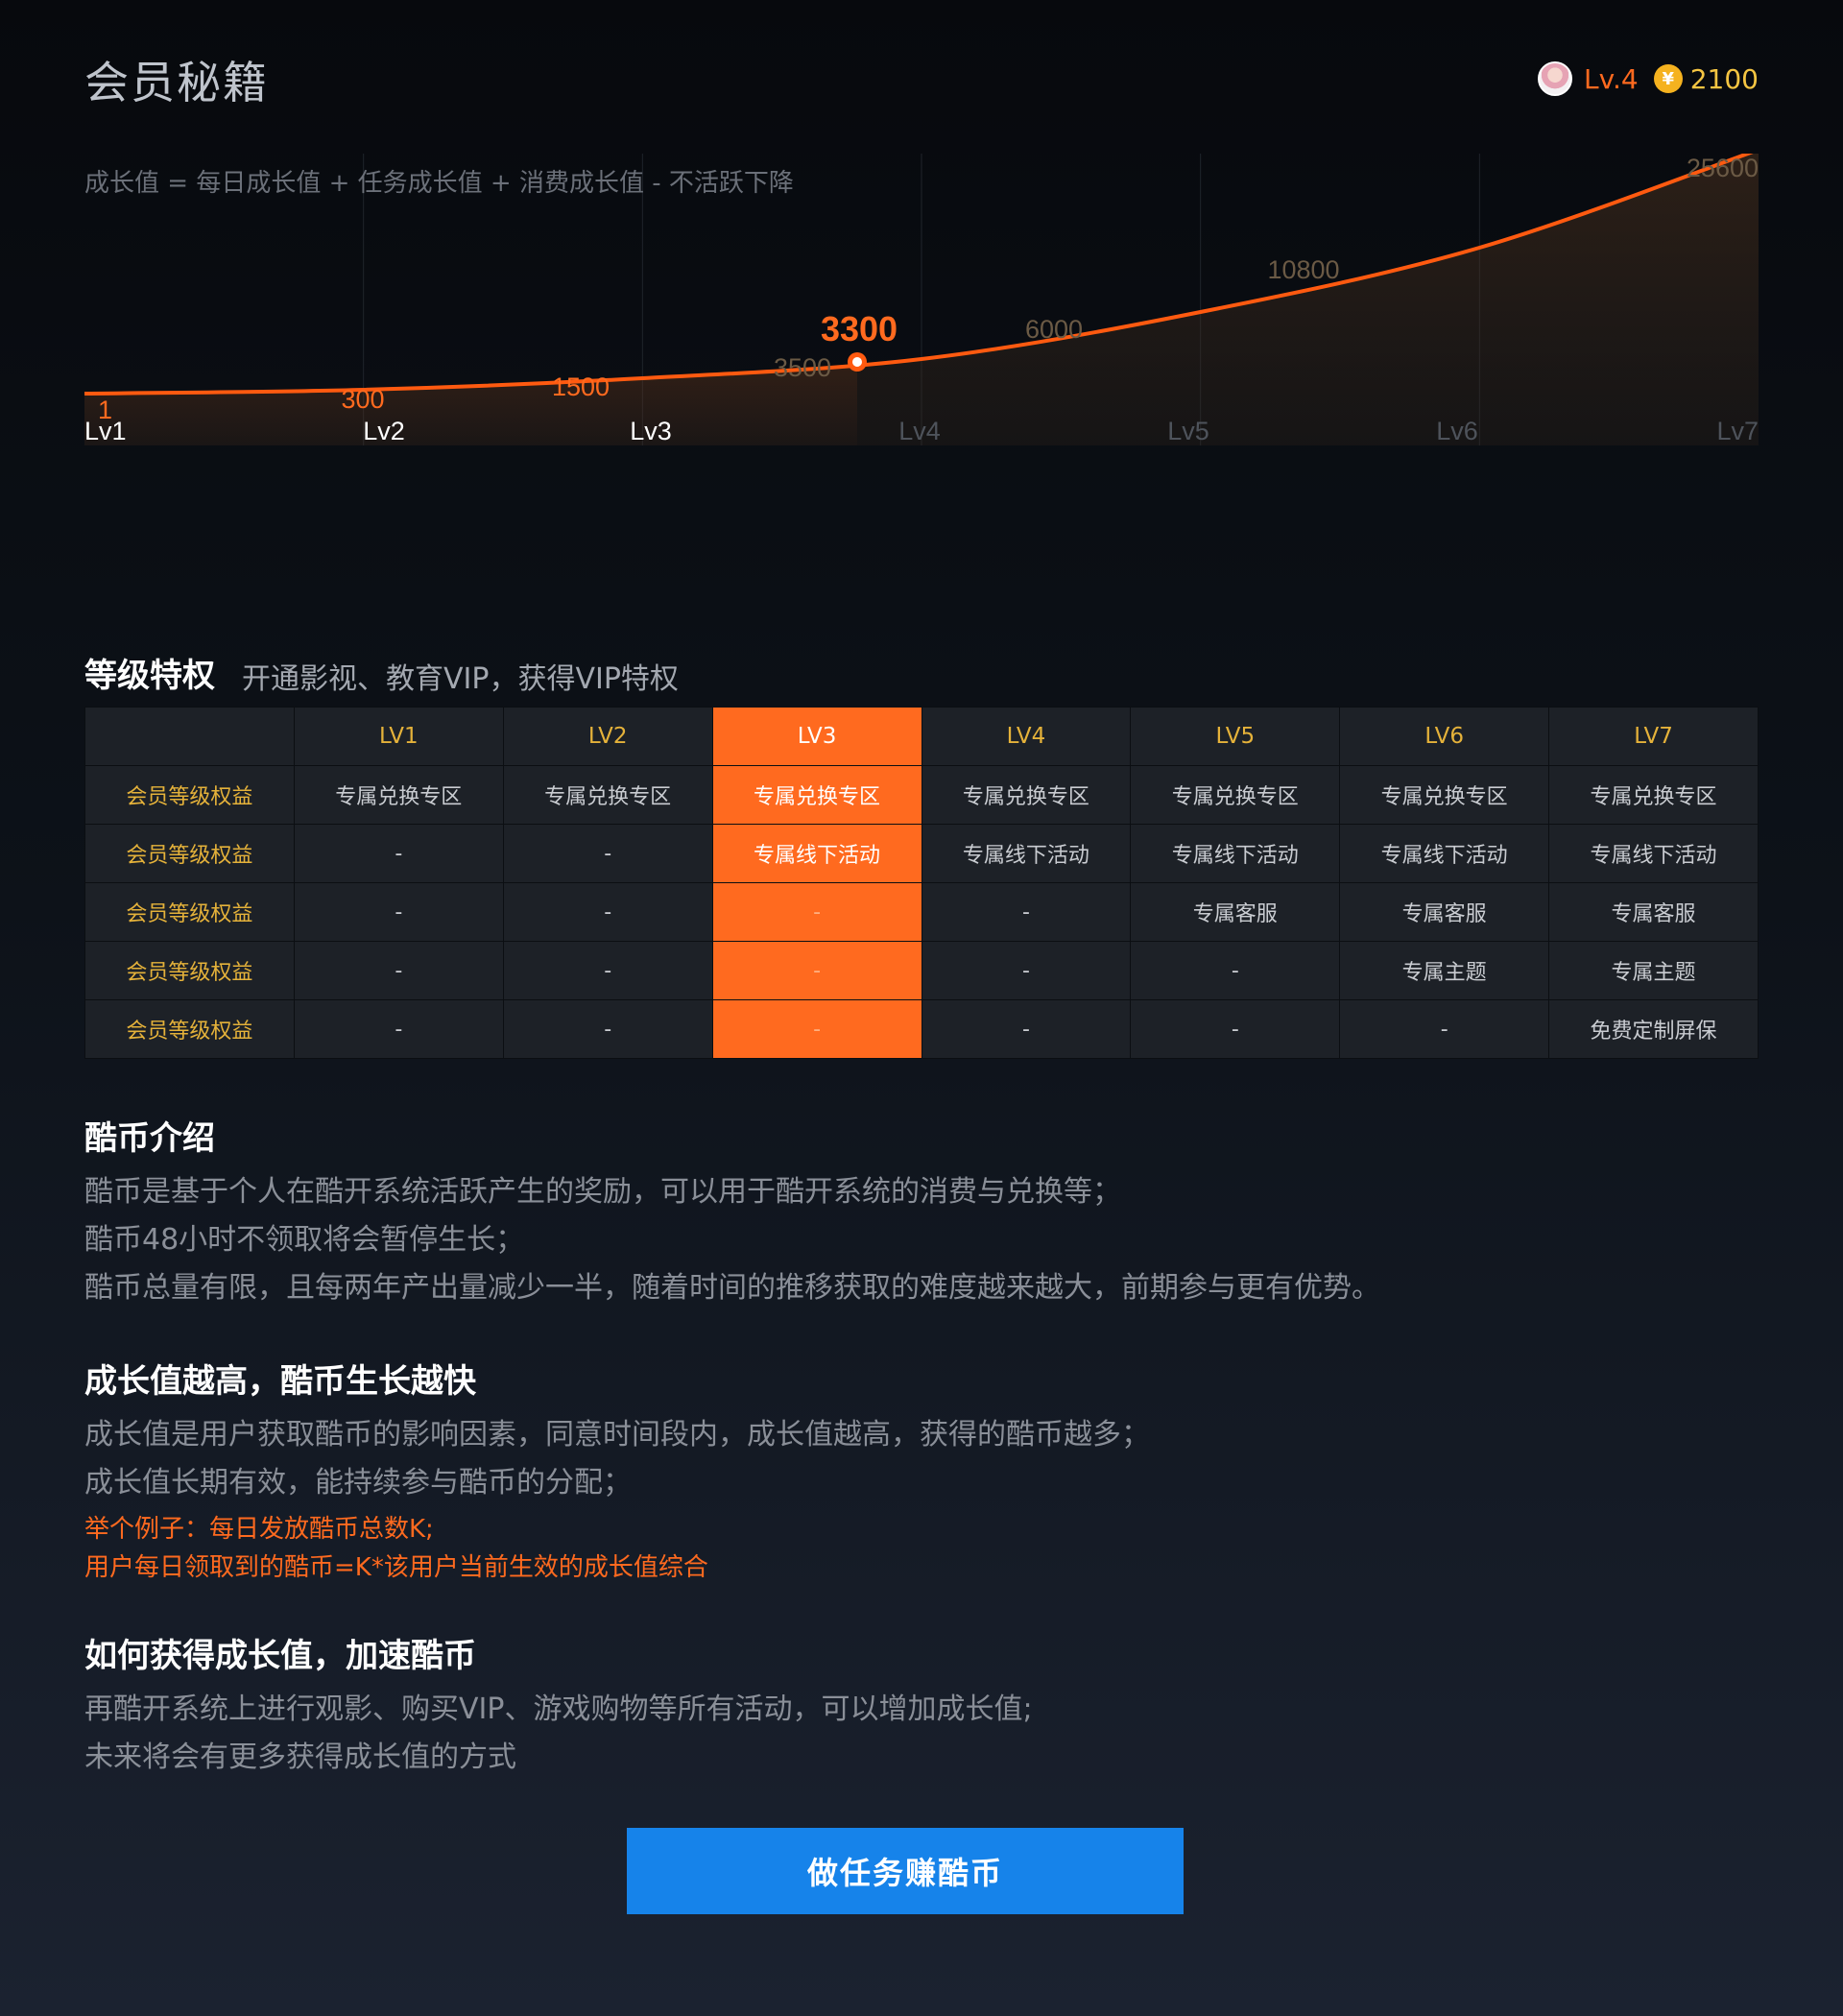  I want to click on how-to-title: 如何获得成长值，加速酷币, so click(280, 1656).